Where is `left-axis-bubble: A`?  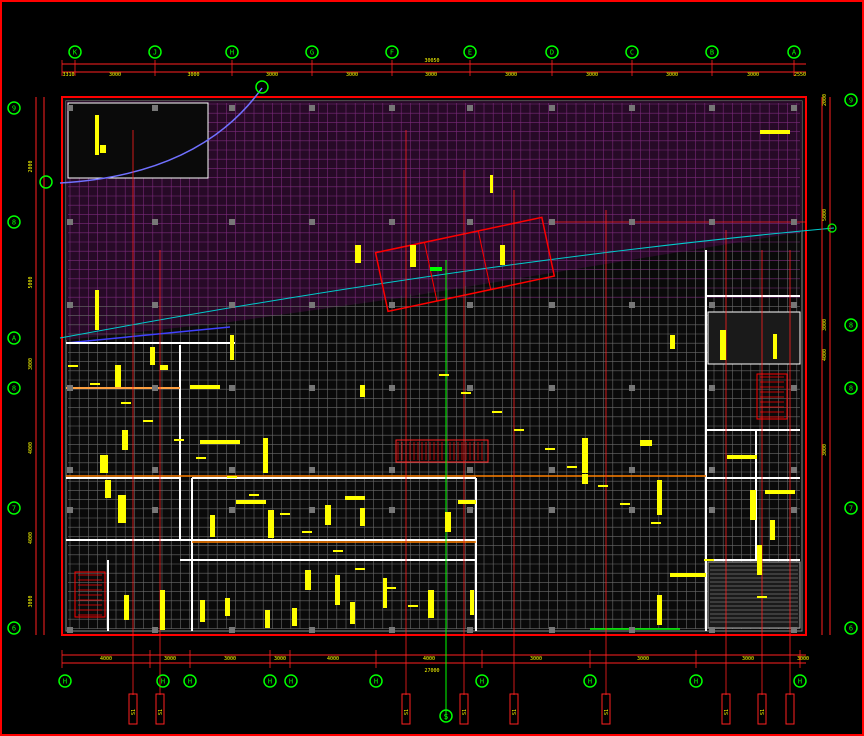 left-axis-bubble: A is located at coordinates (14, 338).